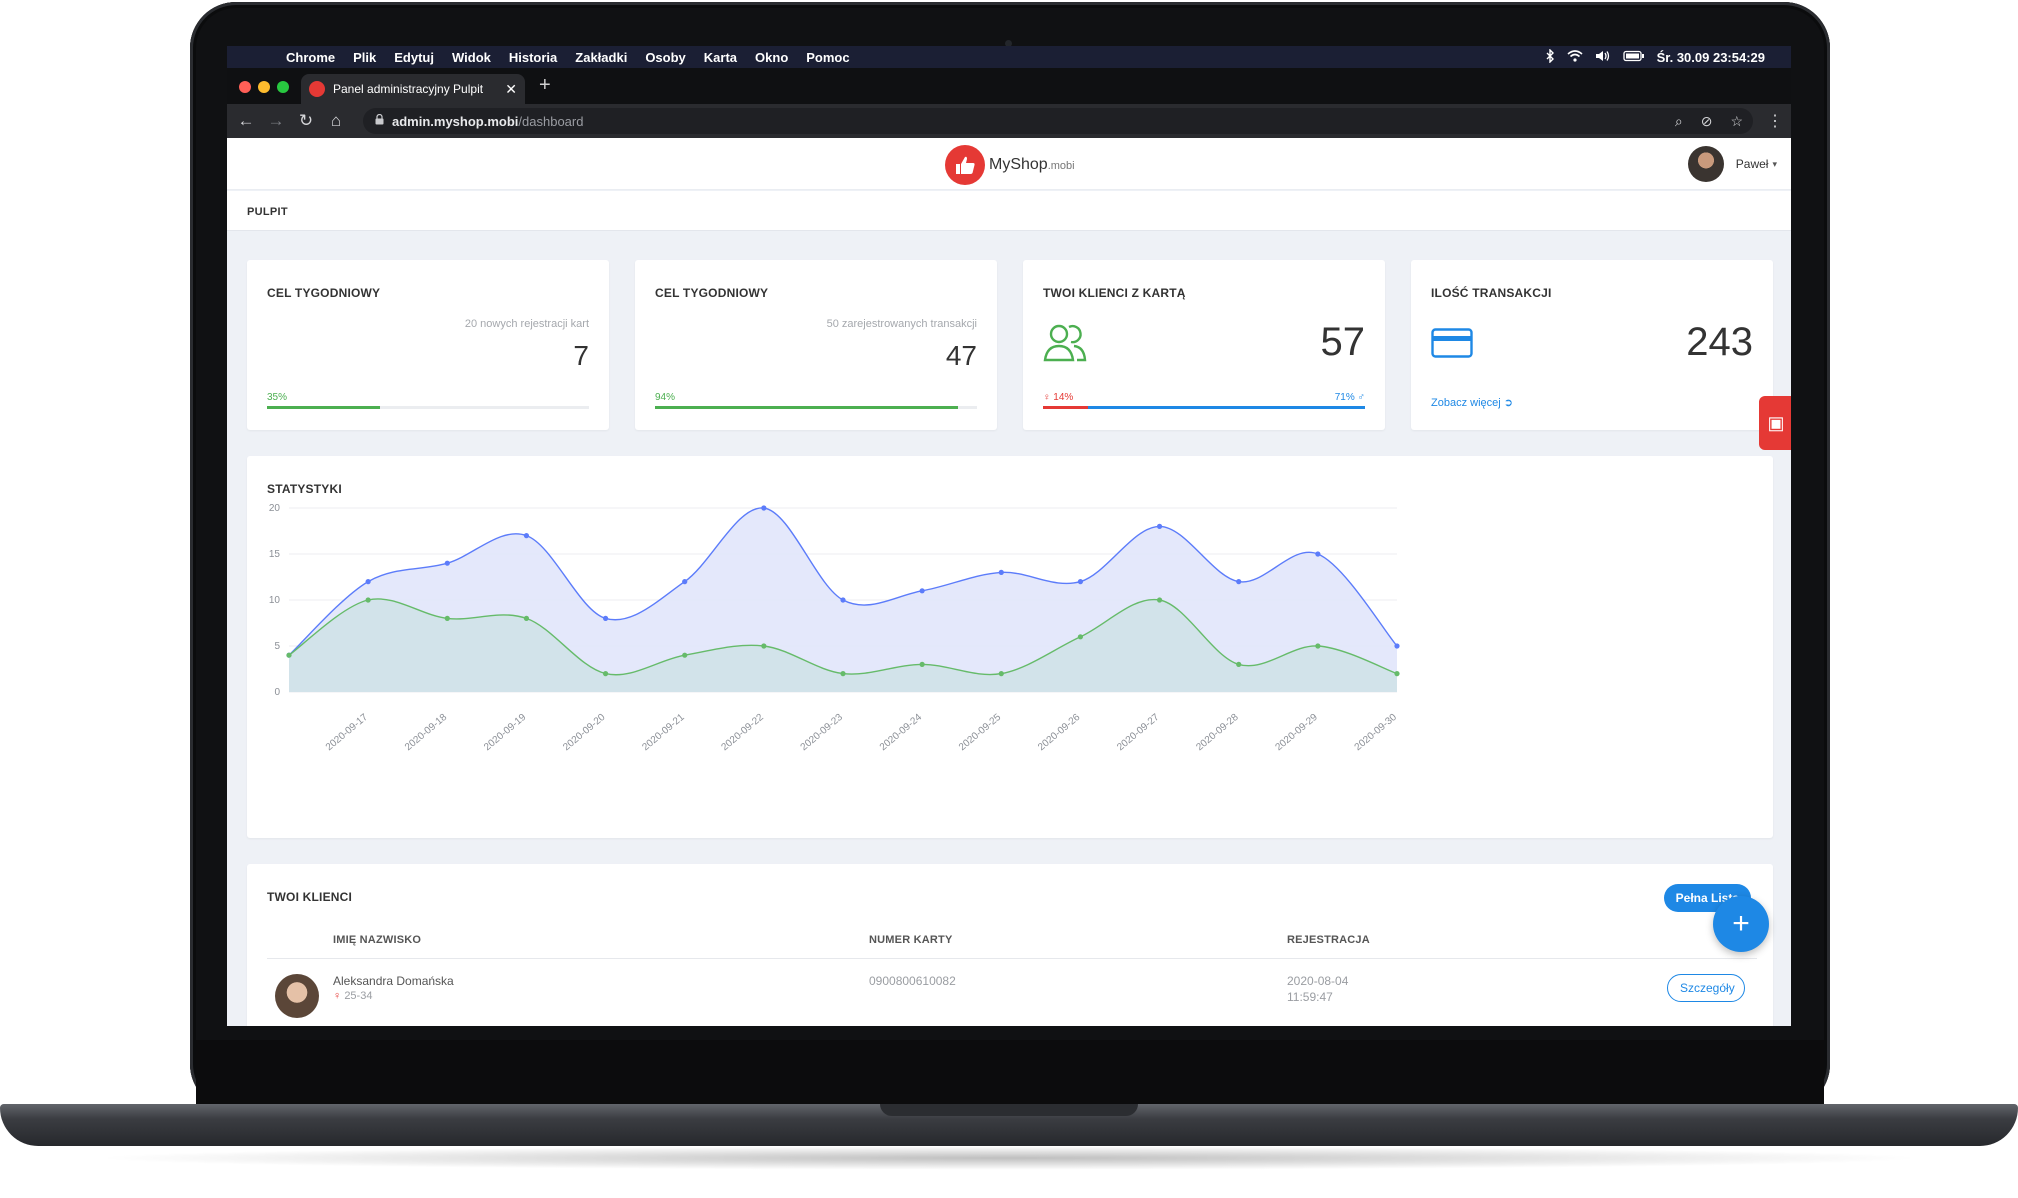 The height and width of the screenshot is (1198, 2018). I want to click on x-tick-label: 2020-09-23, so click(822, 733).